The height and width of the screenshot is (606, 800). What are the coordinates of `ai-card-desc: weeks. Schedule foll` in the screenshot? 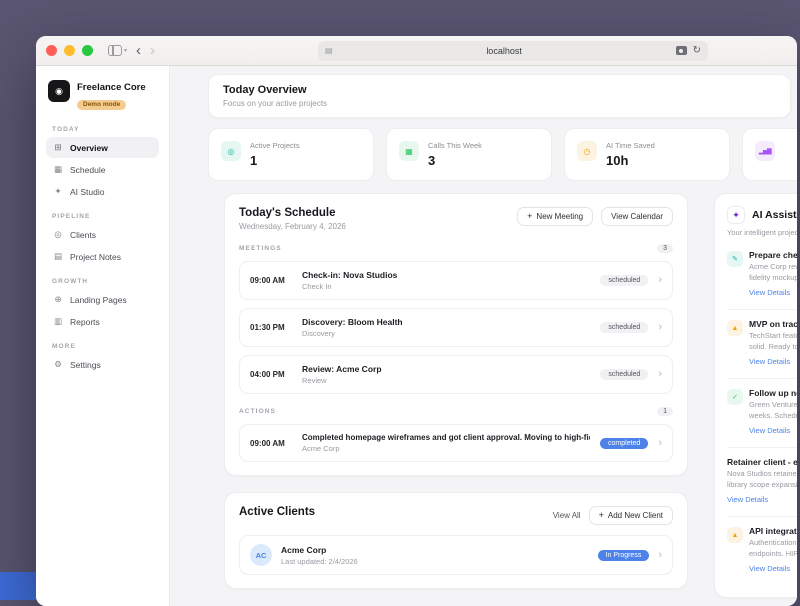 It's located at (773, 415).